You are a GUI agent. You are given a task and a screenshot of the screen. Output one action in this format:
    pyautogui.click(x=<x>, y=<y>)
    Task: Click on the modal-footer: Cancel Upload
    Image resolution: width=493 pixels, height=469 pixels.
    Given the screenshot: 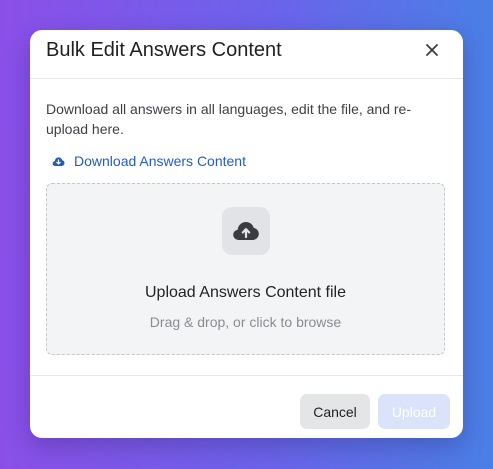 What is the action you would take?
    pyautogui.click(x=246, y=407)
    